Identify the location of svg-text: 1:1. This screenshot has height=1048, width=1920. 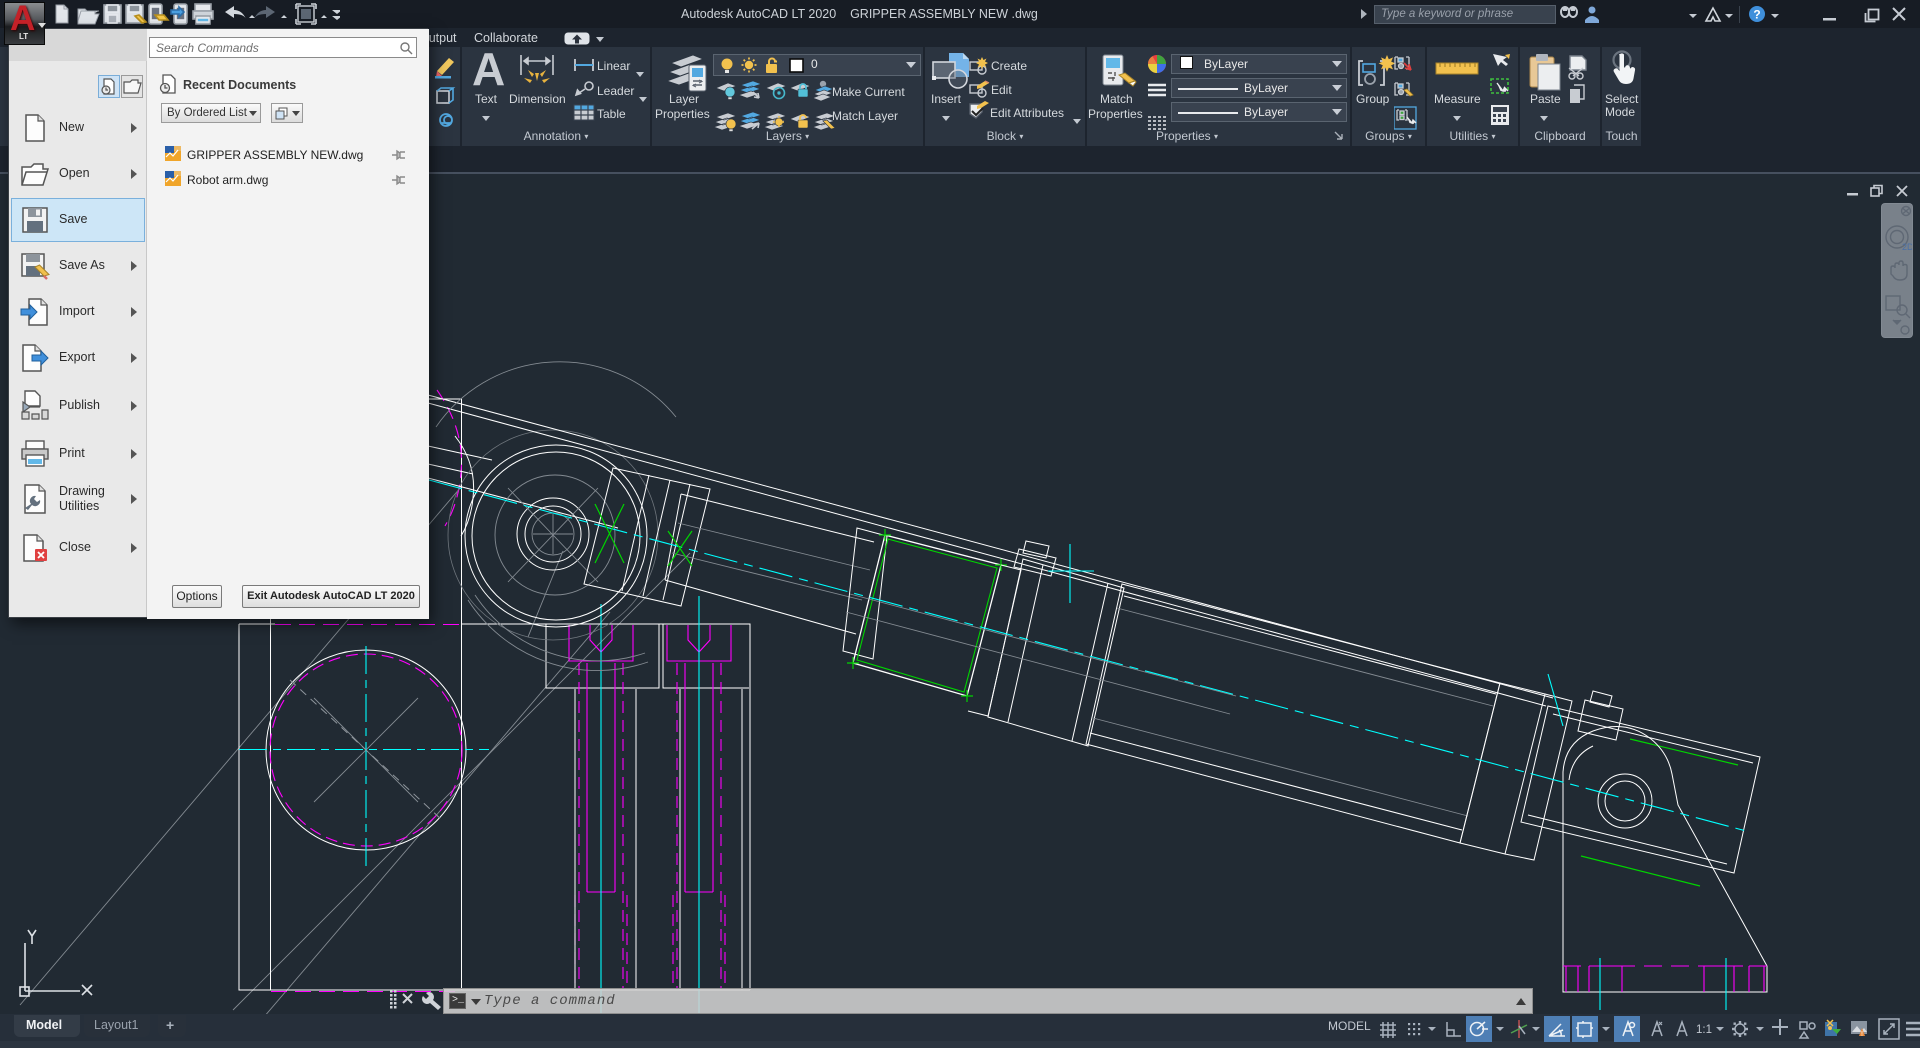
(1704, 1030).